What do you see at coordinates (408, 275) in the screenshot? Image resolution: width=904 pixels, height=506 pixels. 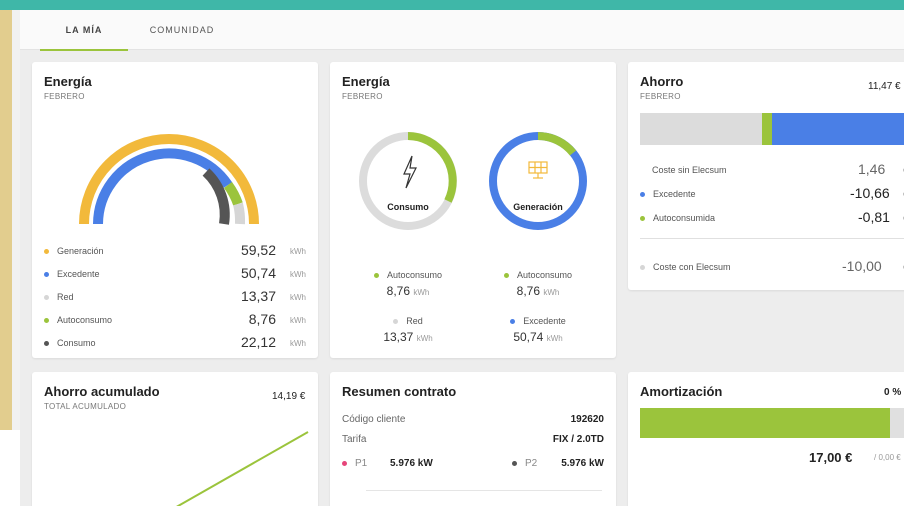 I see `left-legend-autoconsumo: Autoconsumo` at bounding box center [408, 275].